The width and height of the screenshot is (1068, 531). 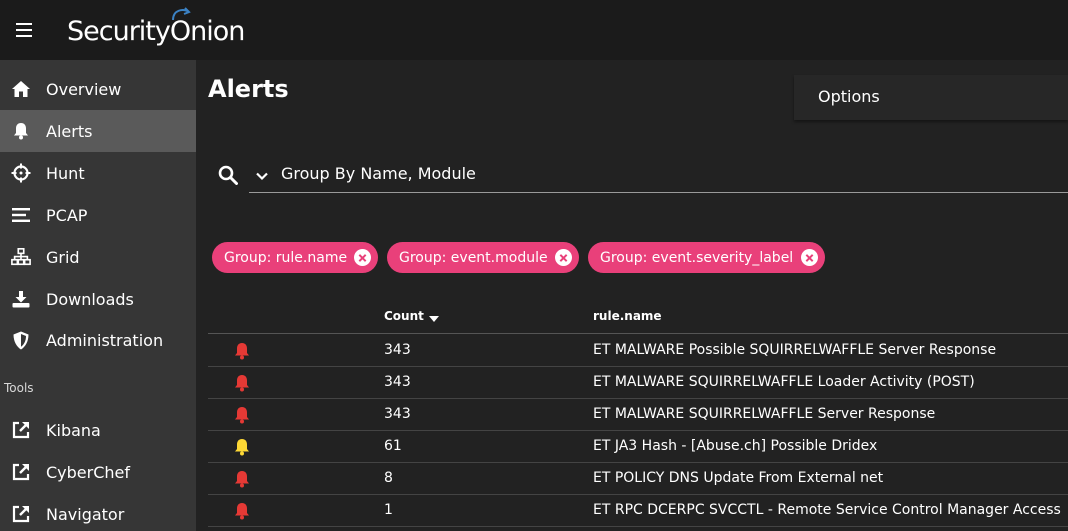 I want to click on chip-group-event-severity-label: Group: event.severity_label, so click(x=706, y=257).